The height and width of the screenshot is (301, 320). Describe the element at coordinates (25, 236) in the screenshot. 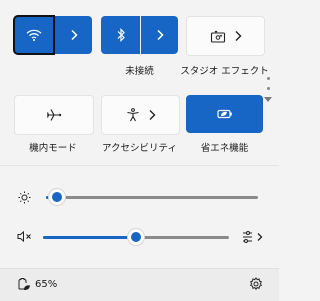

I see `speaker-muted-icon` at that location.